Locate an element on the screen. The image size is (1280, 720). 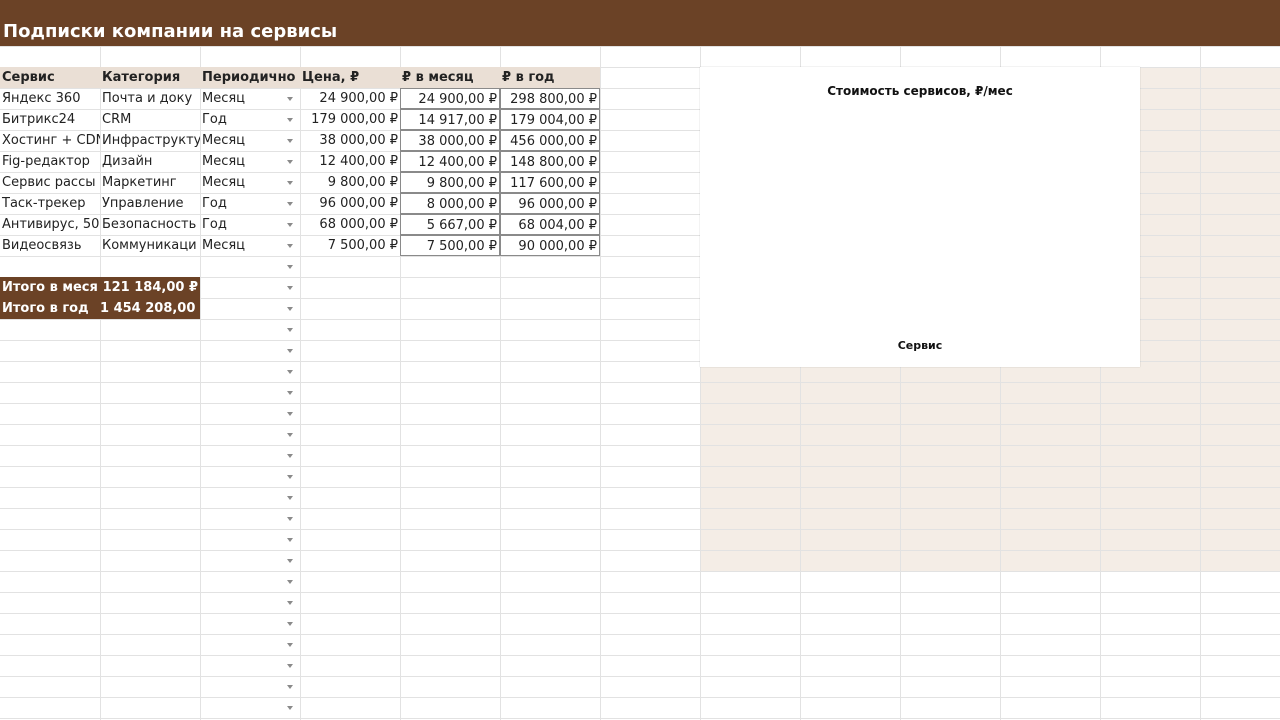
cell-per-month: 5 667,00 ₽ is located at coordinates (450, 224).